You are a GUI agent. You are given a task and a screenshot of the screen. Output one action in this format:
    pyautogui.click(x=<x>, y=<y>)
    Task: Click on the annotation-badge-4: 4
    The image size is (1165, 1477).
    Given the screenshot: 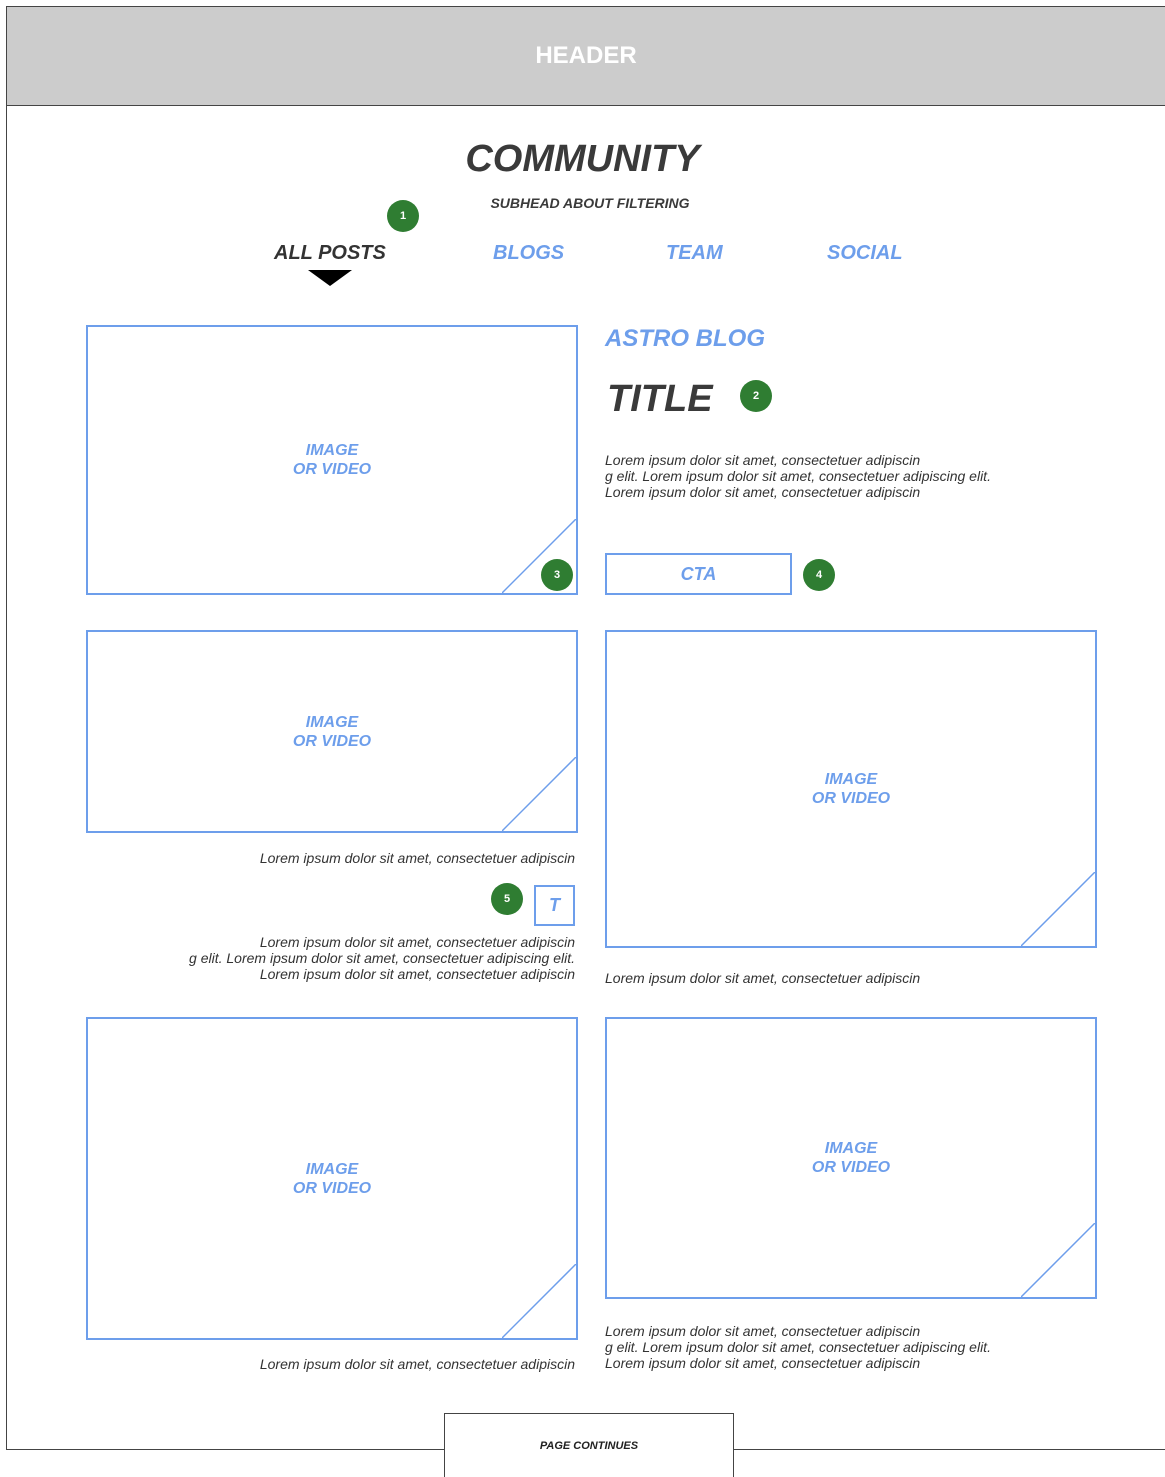 What is the action you would take?
    pyautogui.click(x=819, y=575)
    